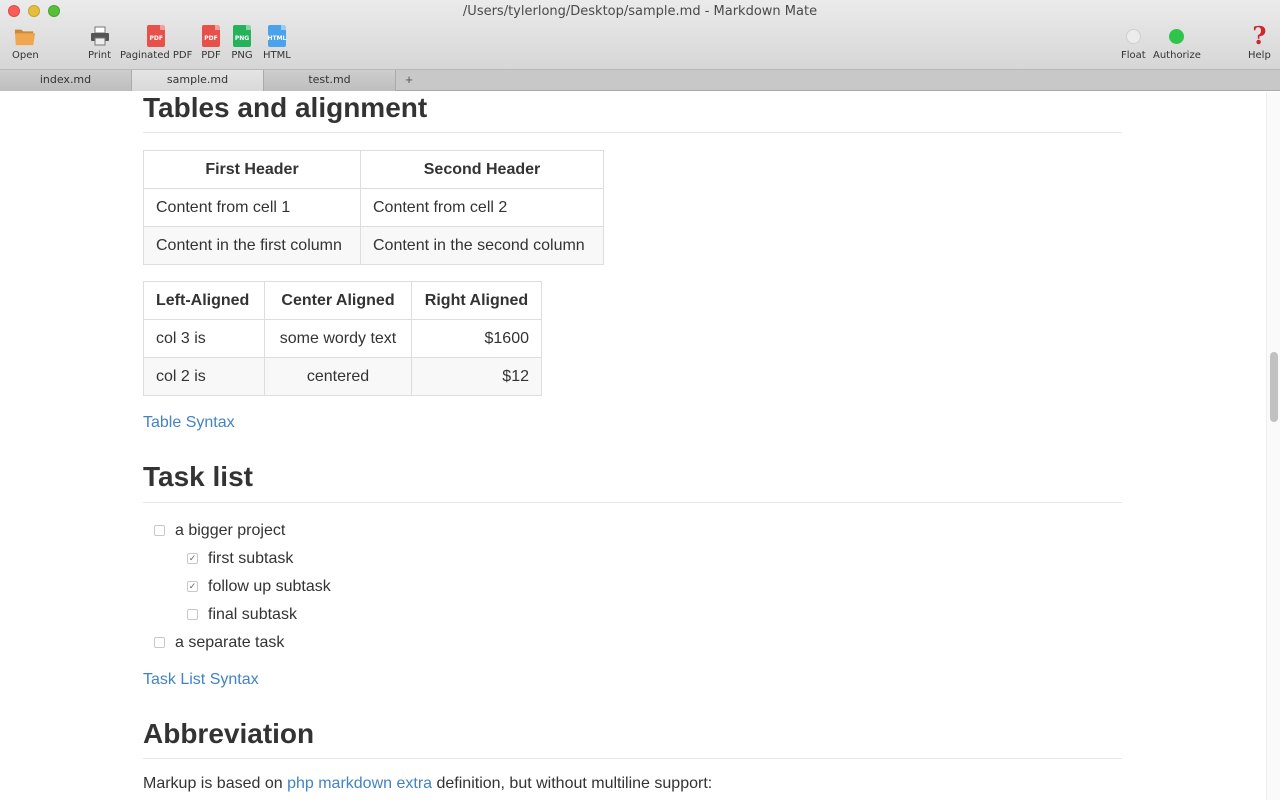 The width and height of the screenshot is (1280, 800). I want to click on print-label: Print, so click(100, 55).